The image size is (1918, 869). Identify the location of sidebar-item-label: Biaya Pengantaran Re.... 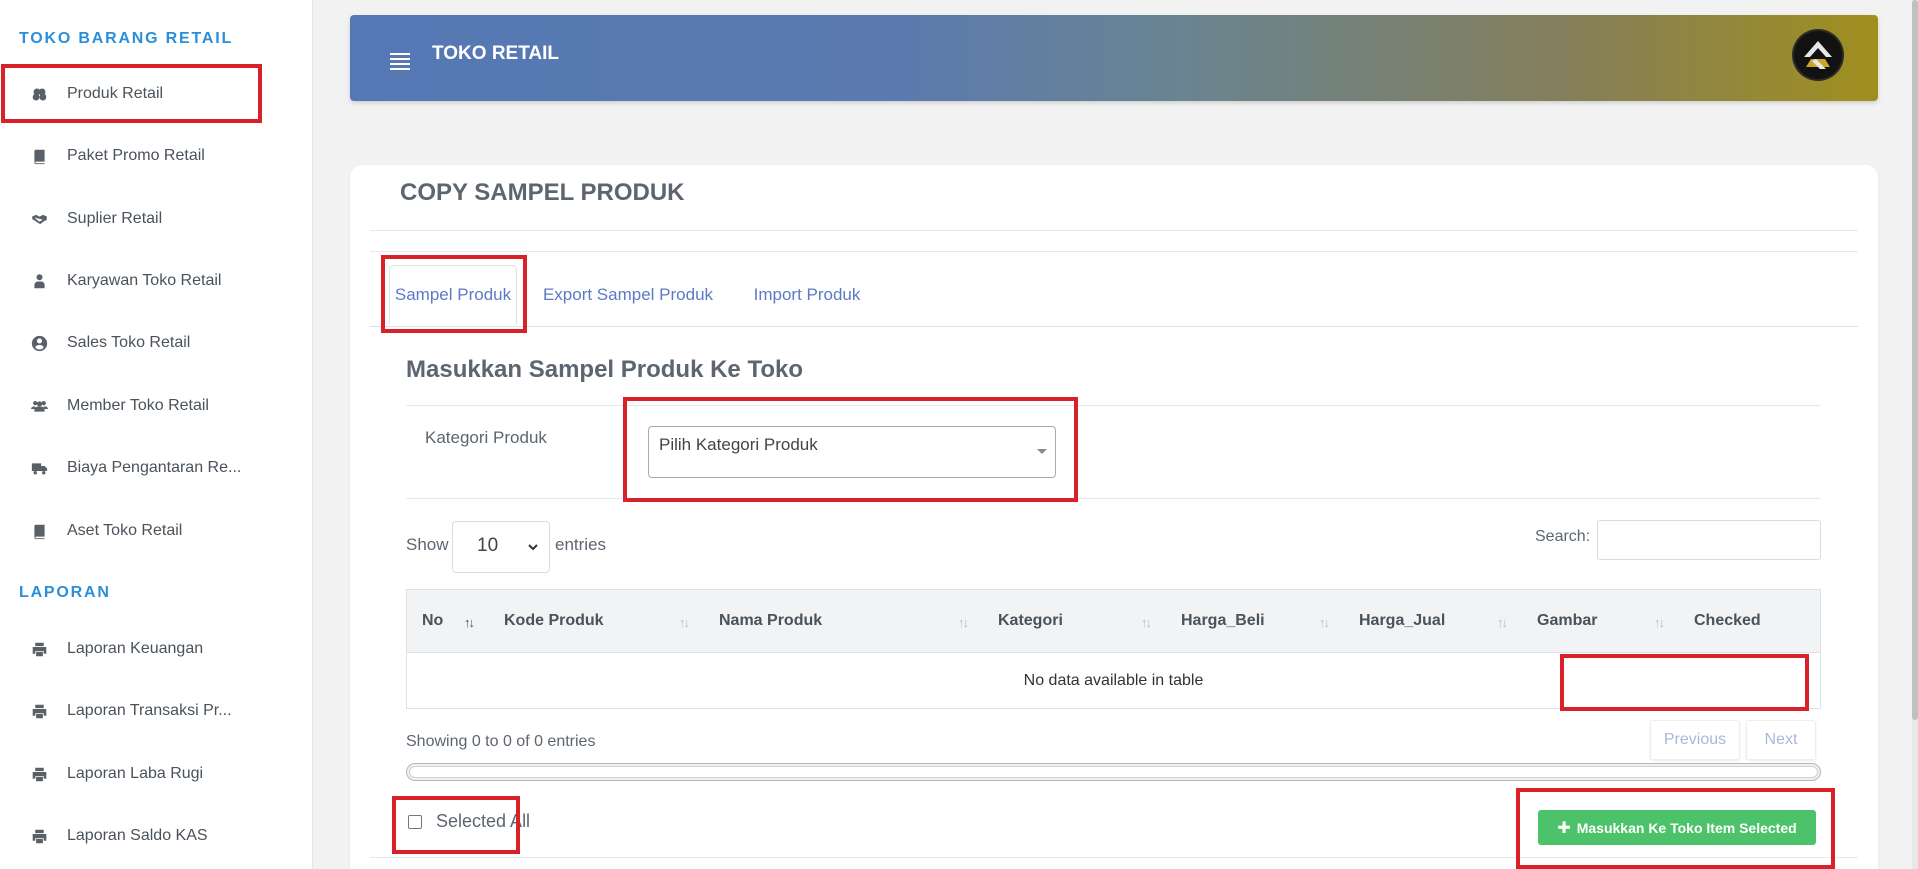
(154, 467).